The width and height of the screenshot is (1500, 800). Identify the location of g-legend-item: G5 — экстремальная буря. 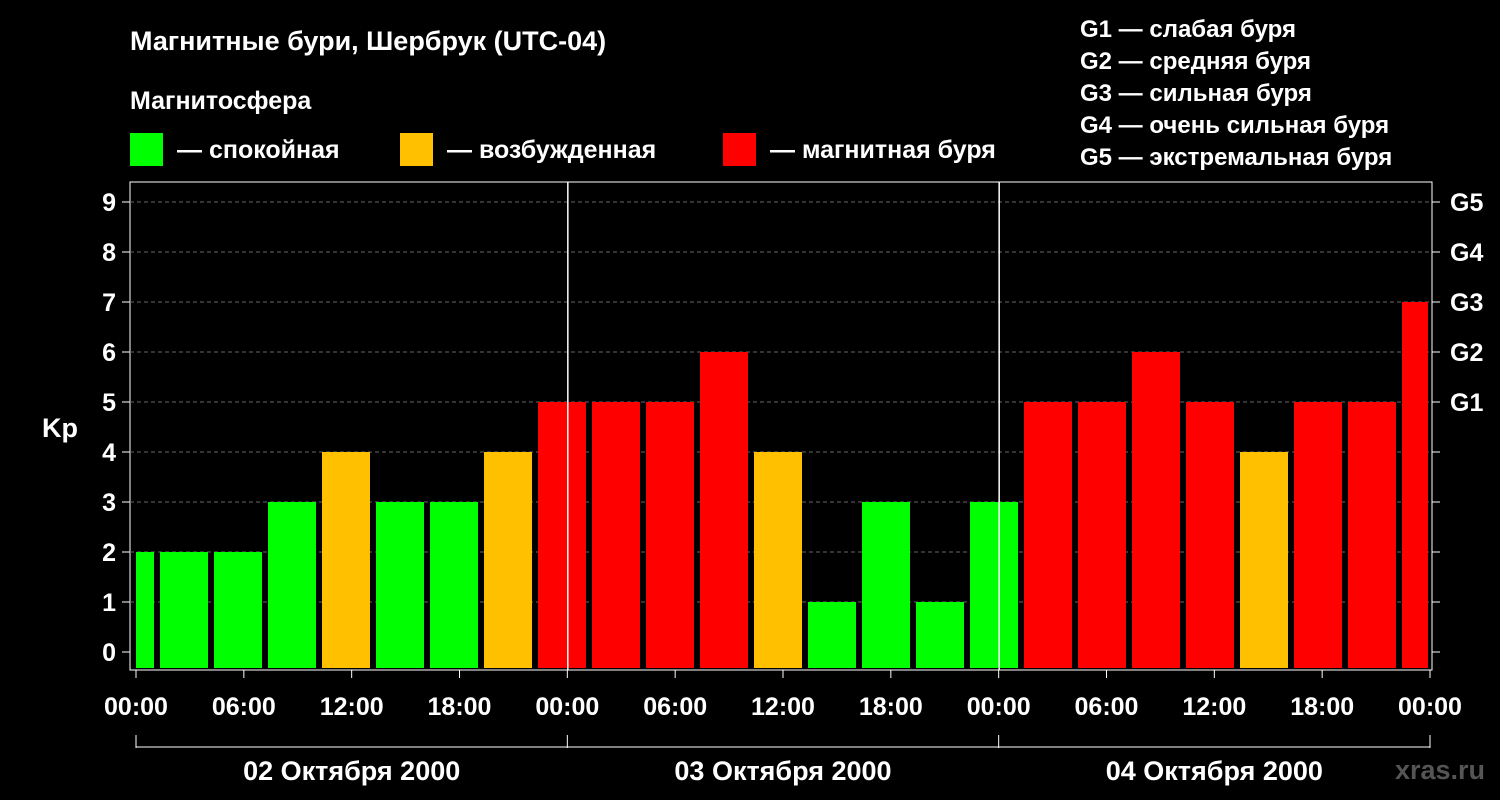
(1236, 157).